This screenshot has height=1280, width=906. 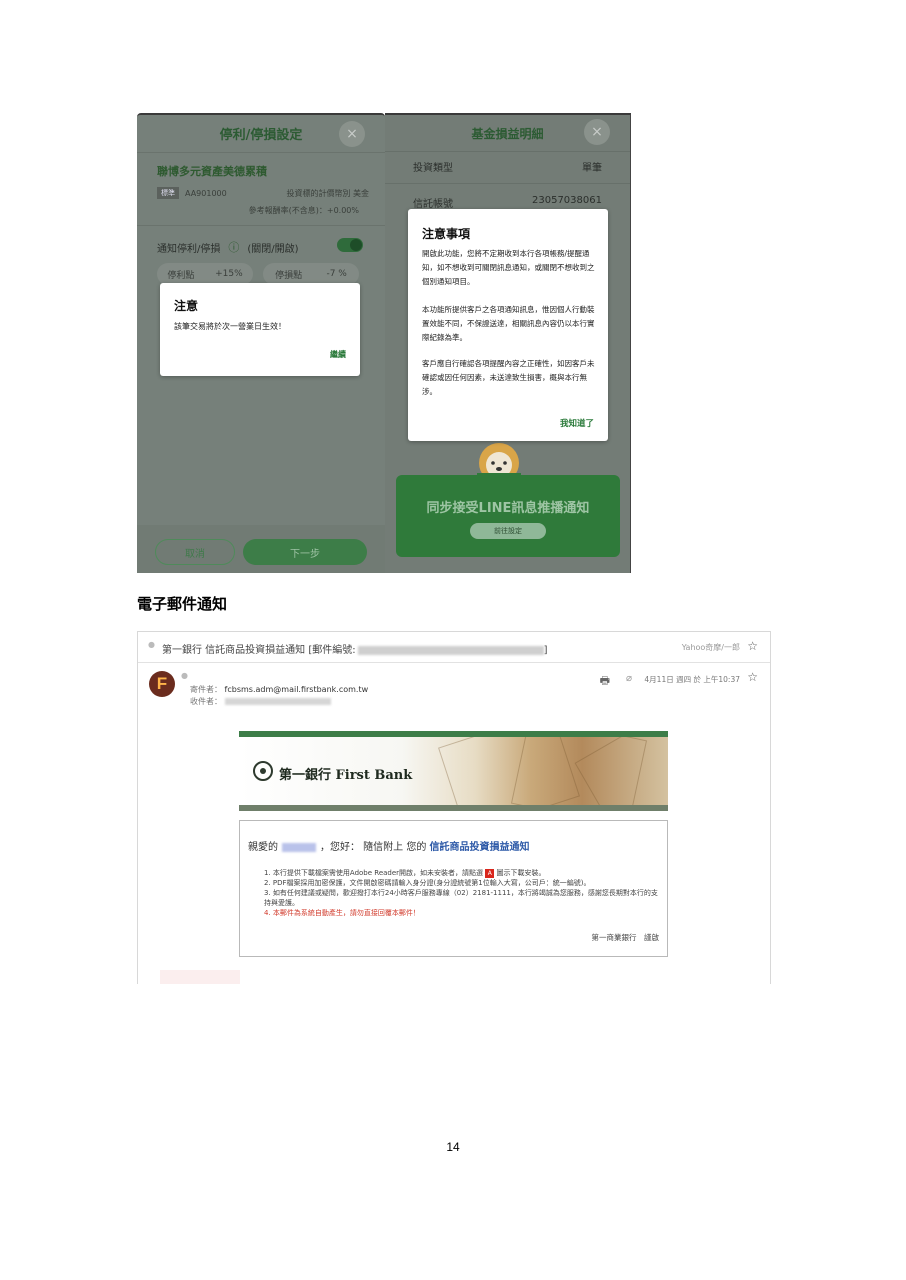 I want to click on currency-label: 投資標的計價幣別 美金, so click(x=327, y=193).